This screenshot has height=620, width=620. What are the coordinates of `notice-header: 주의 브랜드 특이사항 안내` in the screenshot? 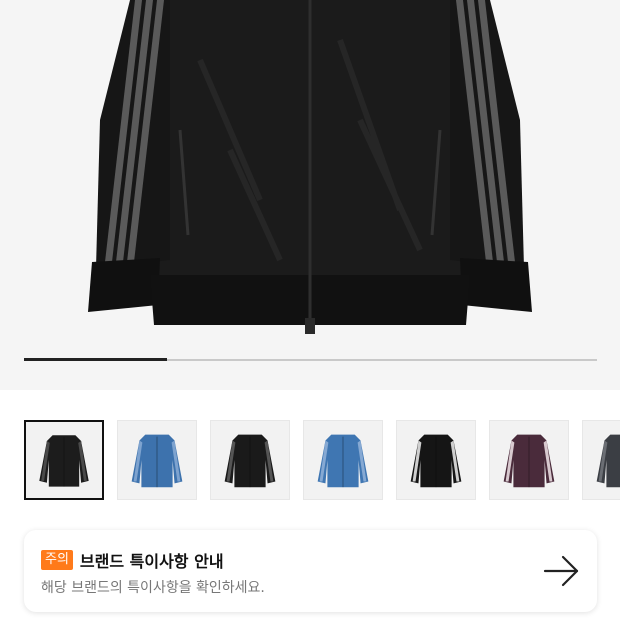 It's located at (132, 560).